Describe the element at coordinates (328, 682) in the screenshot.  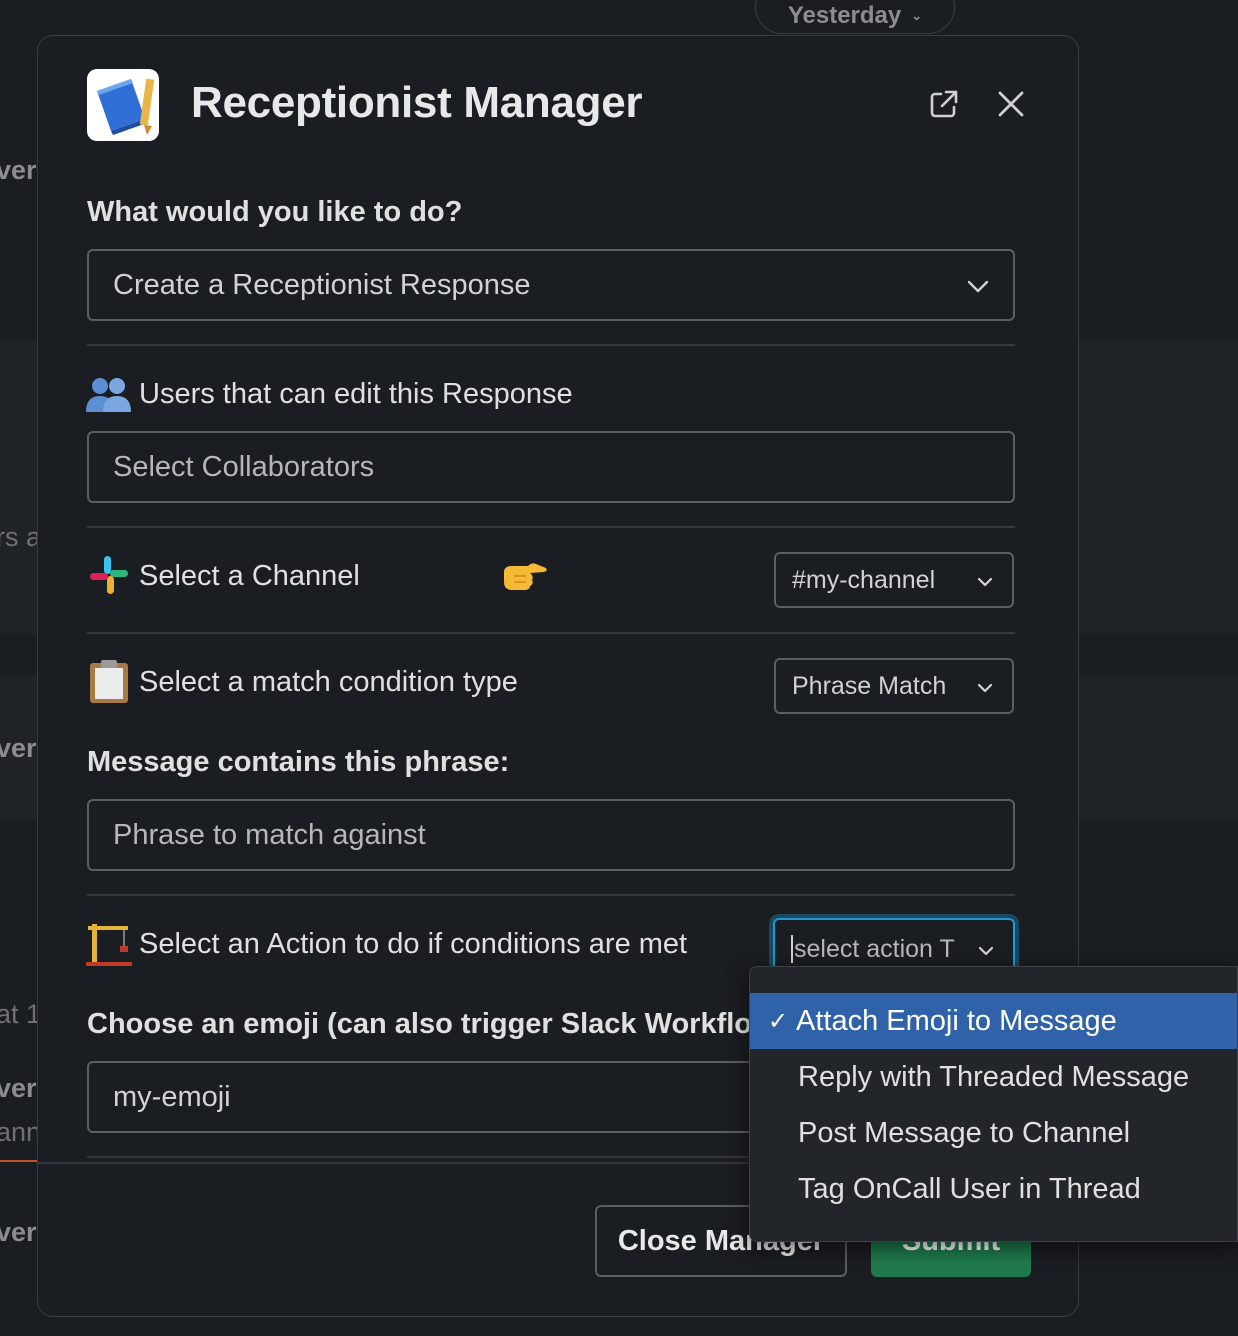
I see `match-condition-label: Select a match condition type` at that location.